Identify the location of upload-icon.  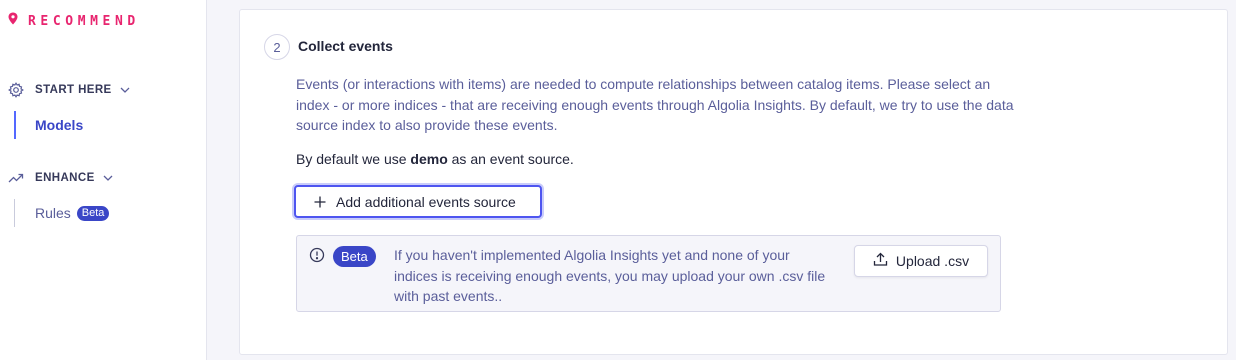
(880, 261).